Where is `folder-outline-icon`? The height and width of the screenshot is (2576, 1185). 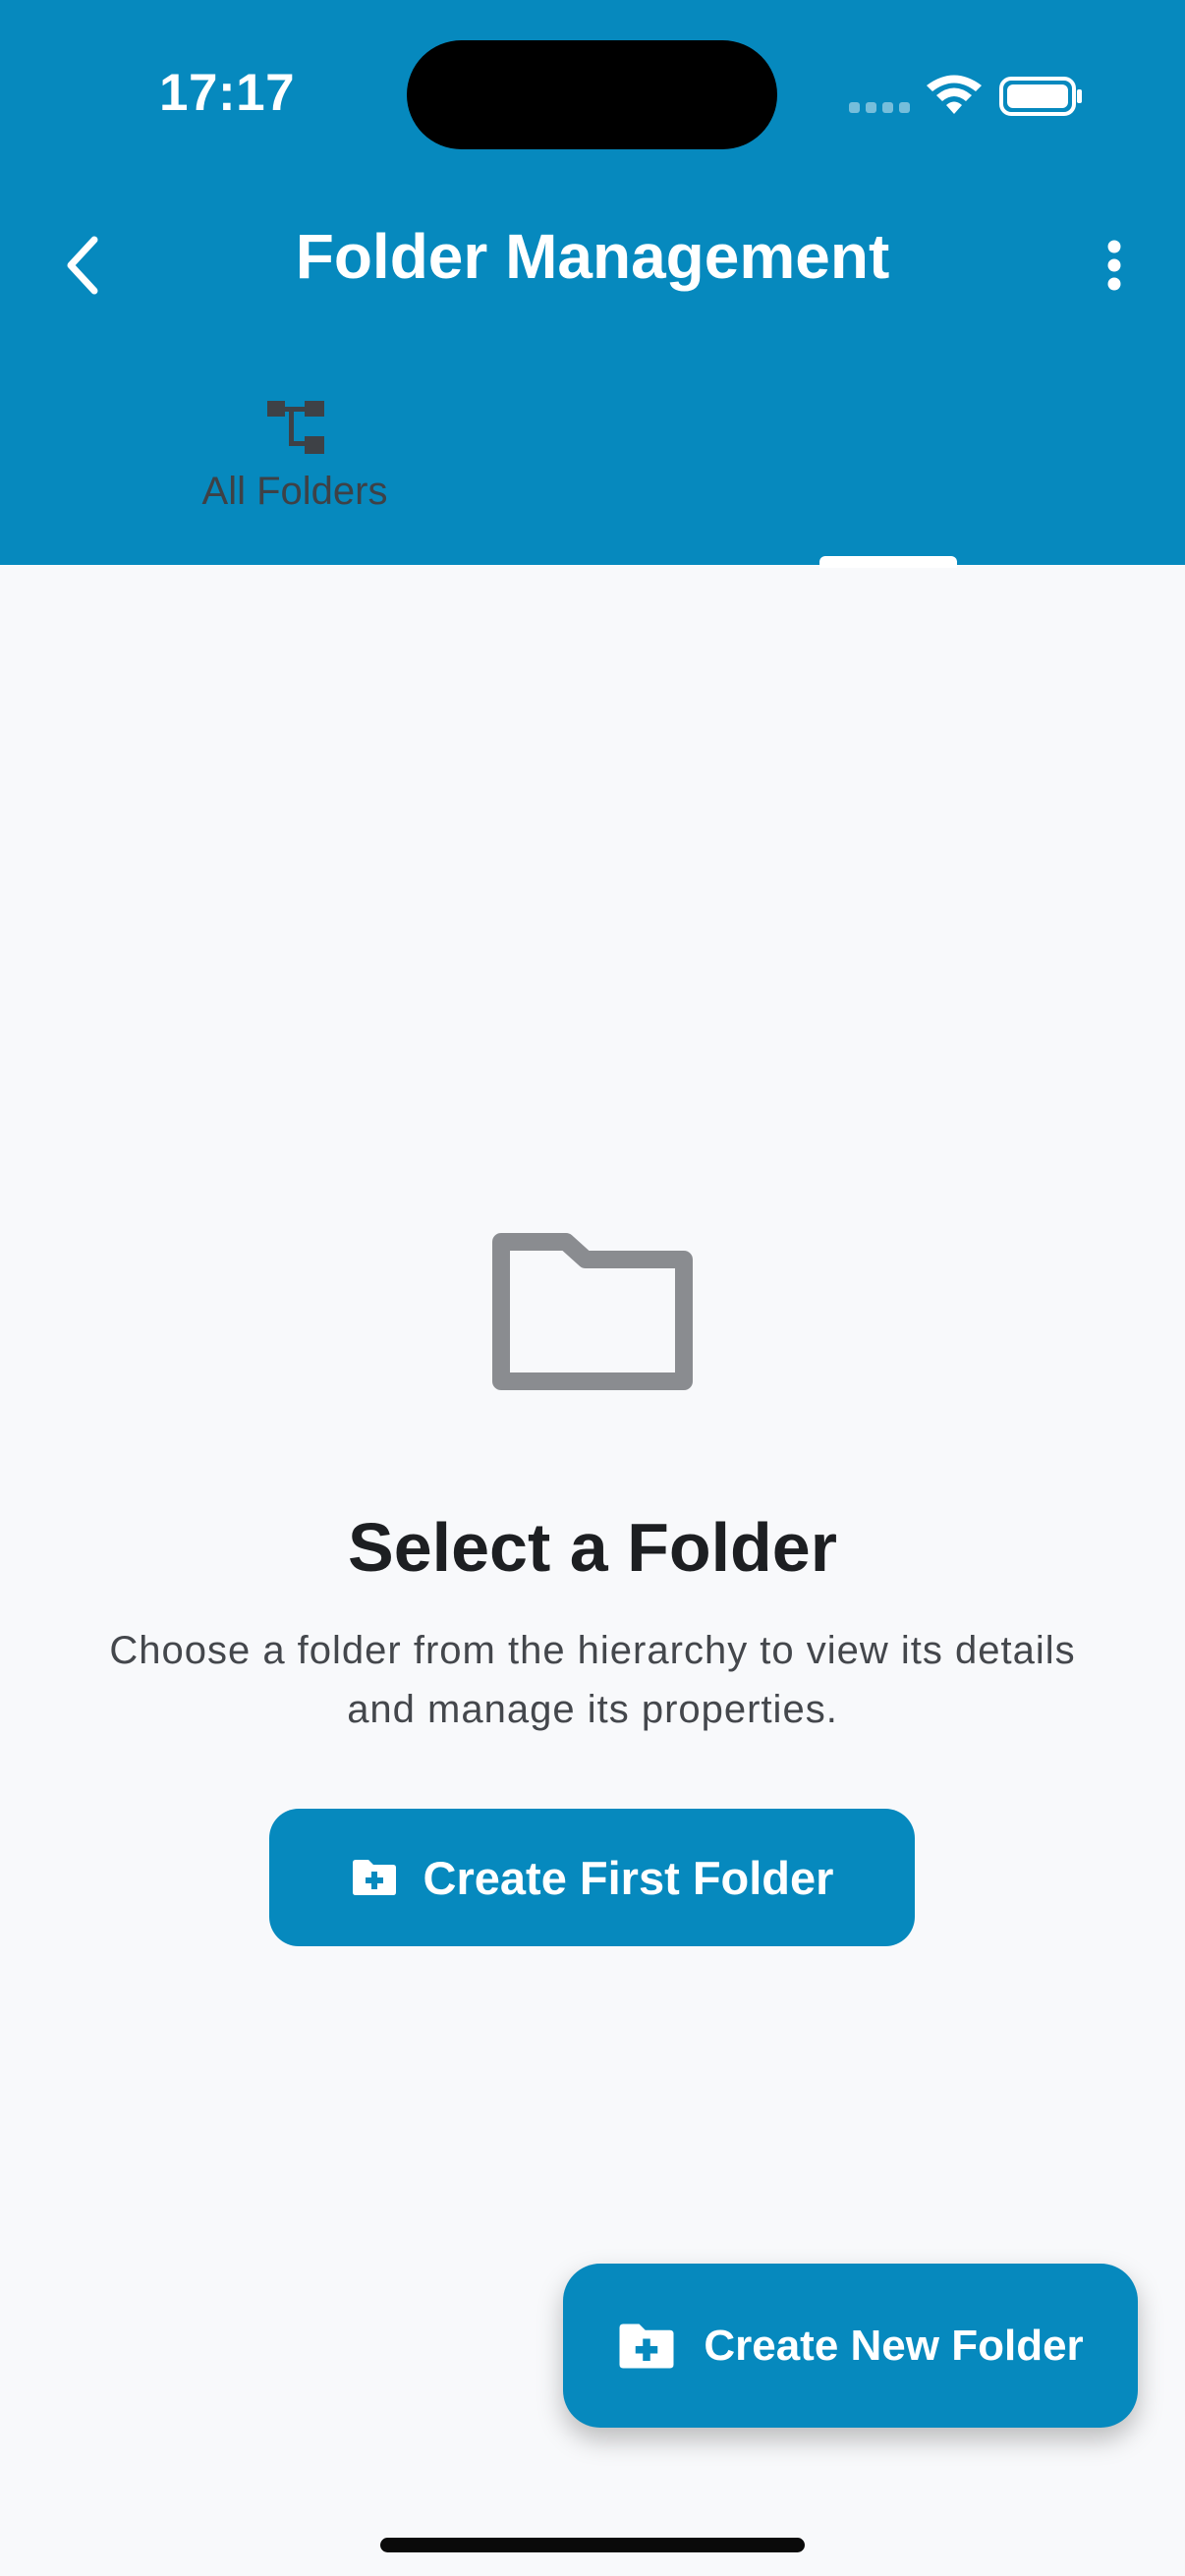
folder-outline-icon is located at coordinates (592, 1311).